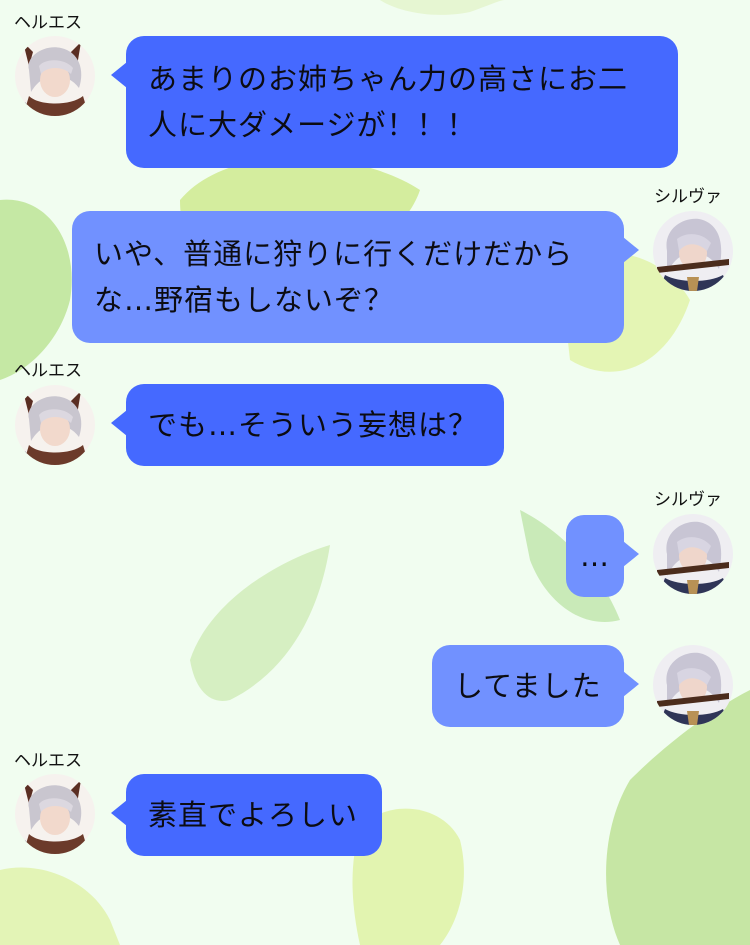 Image resolution: width=750 pixels, height=945 pixels. What do you see at coordinates (253, 815) in the screenshot?
I see `message-text: 素直でよろしい` at bounding box center [253, 815].